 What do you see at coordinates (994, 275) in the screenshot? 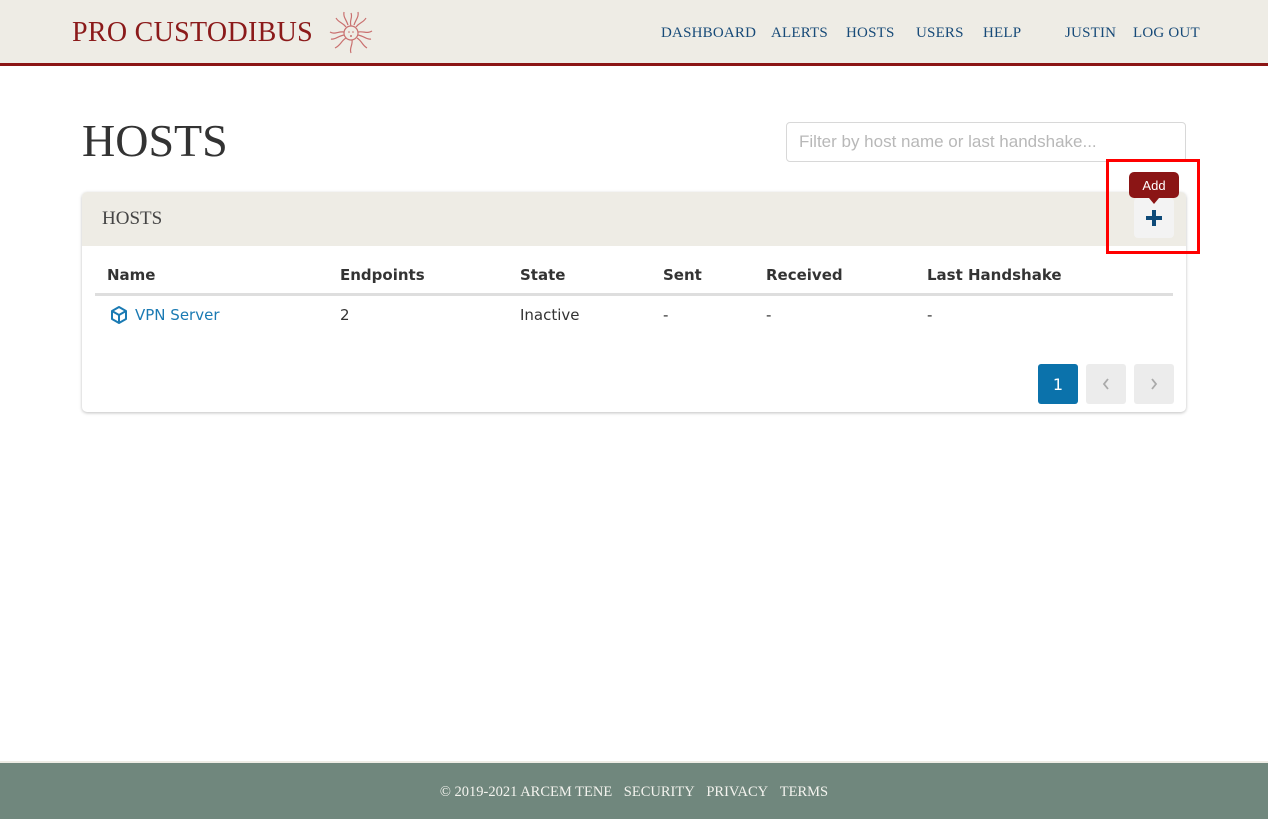
I see `column-header-last-handshake: Last Handshake` at bounding box center [994, 275].